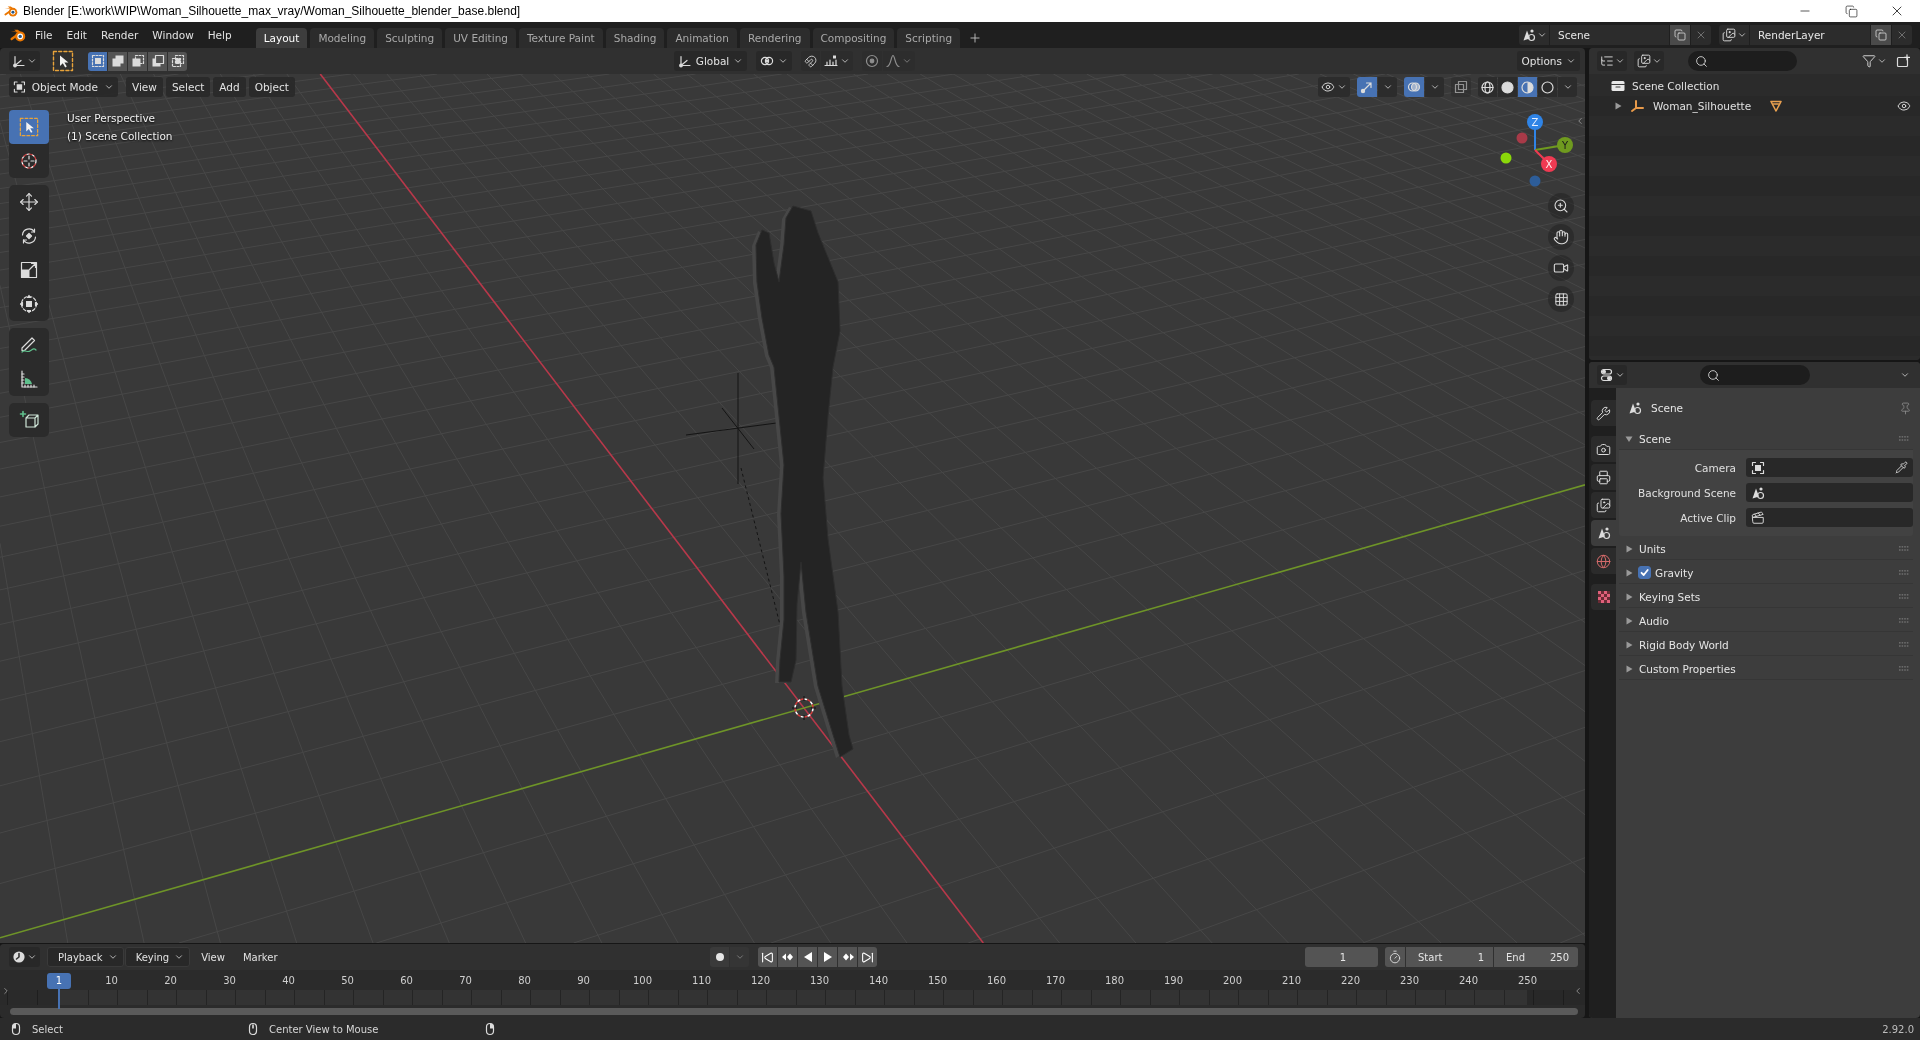  I want to click on workspace-tab: Layout, so click(281, 38).